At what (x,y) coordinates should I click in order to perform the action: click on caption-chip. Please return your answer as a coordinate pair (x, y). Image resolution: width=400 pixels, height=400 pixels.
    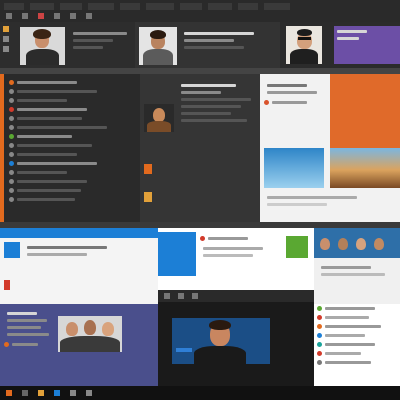
    Looking at the image, I should click on (184, 350).